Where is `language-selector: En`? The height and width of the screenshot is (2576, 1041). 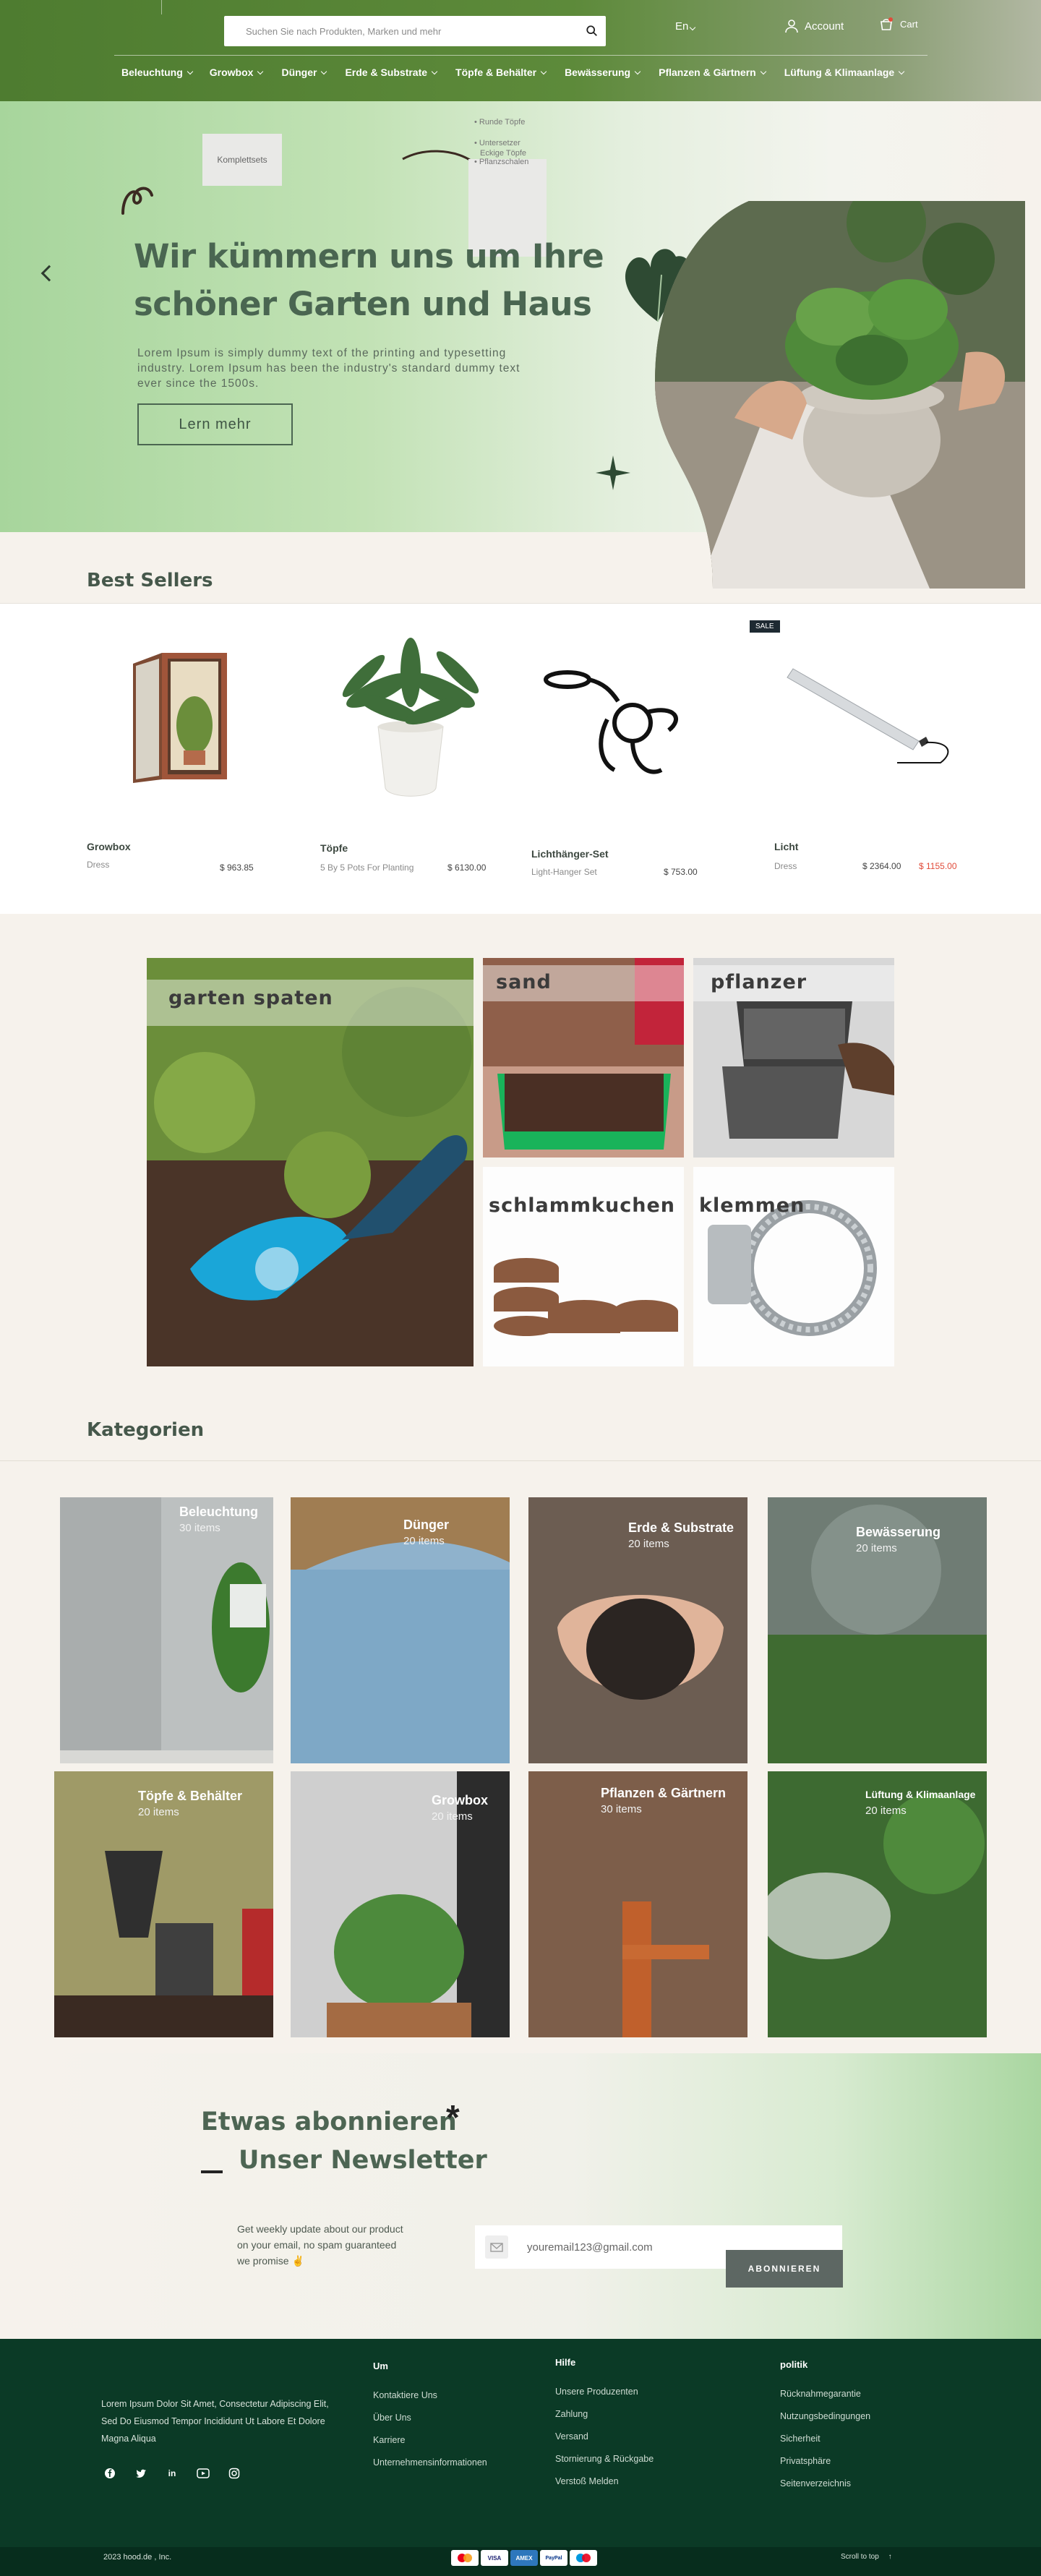 language-selector: En is located at coordinates (685, 26).